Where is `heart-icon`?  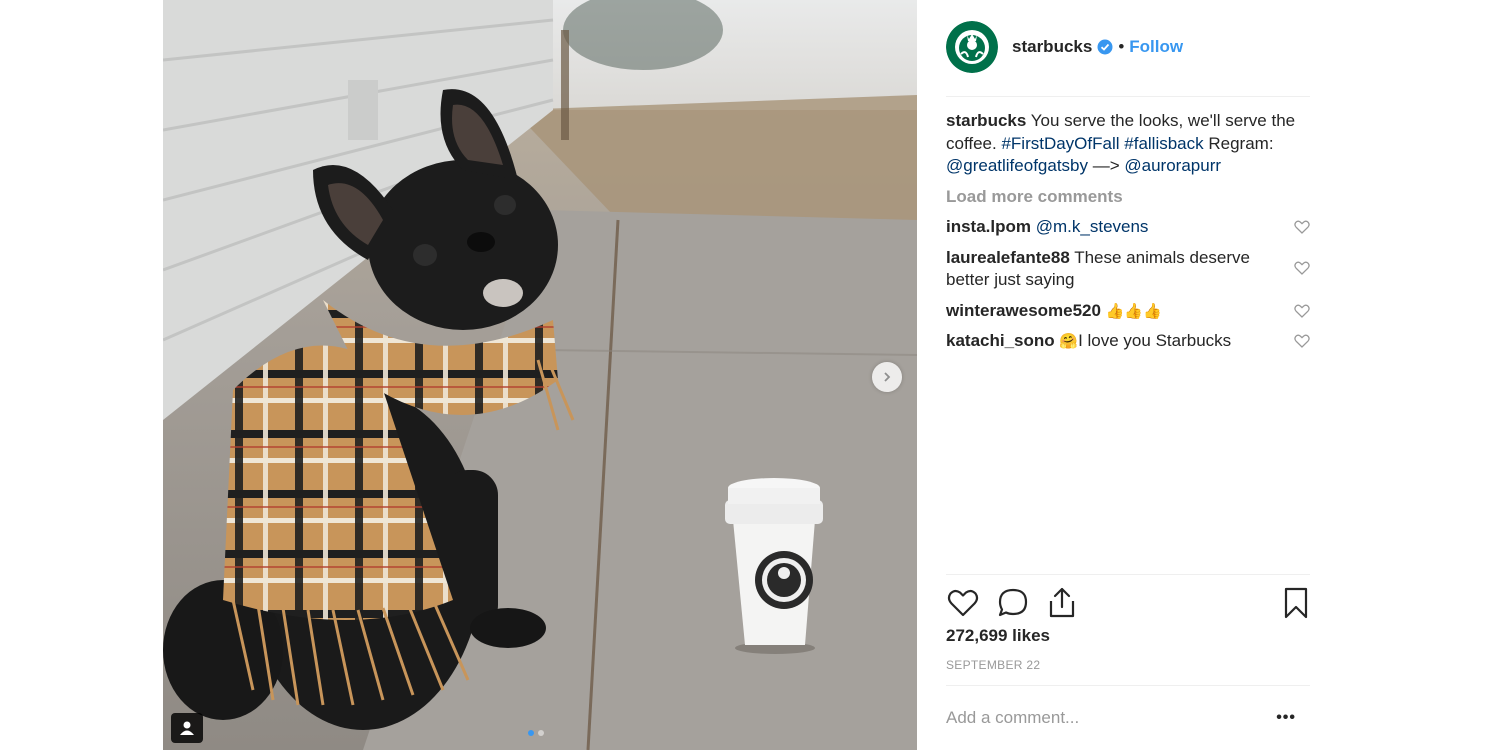
heart-icon is located at coordinates (963, 603).